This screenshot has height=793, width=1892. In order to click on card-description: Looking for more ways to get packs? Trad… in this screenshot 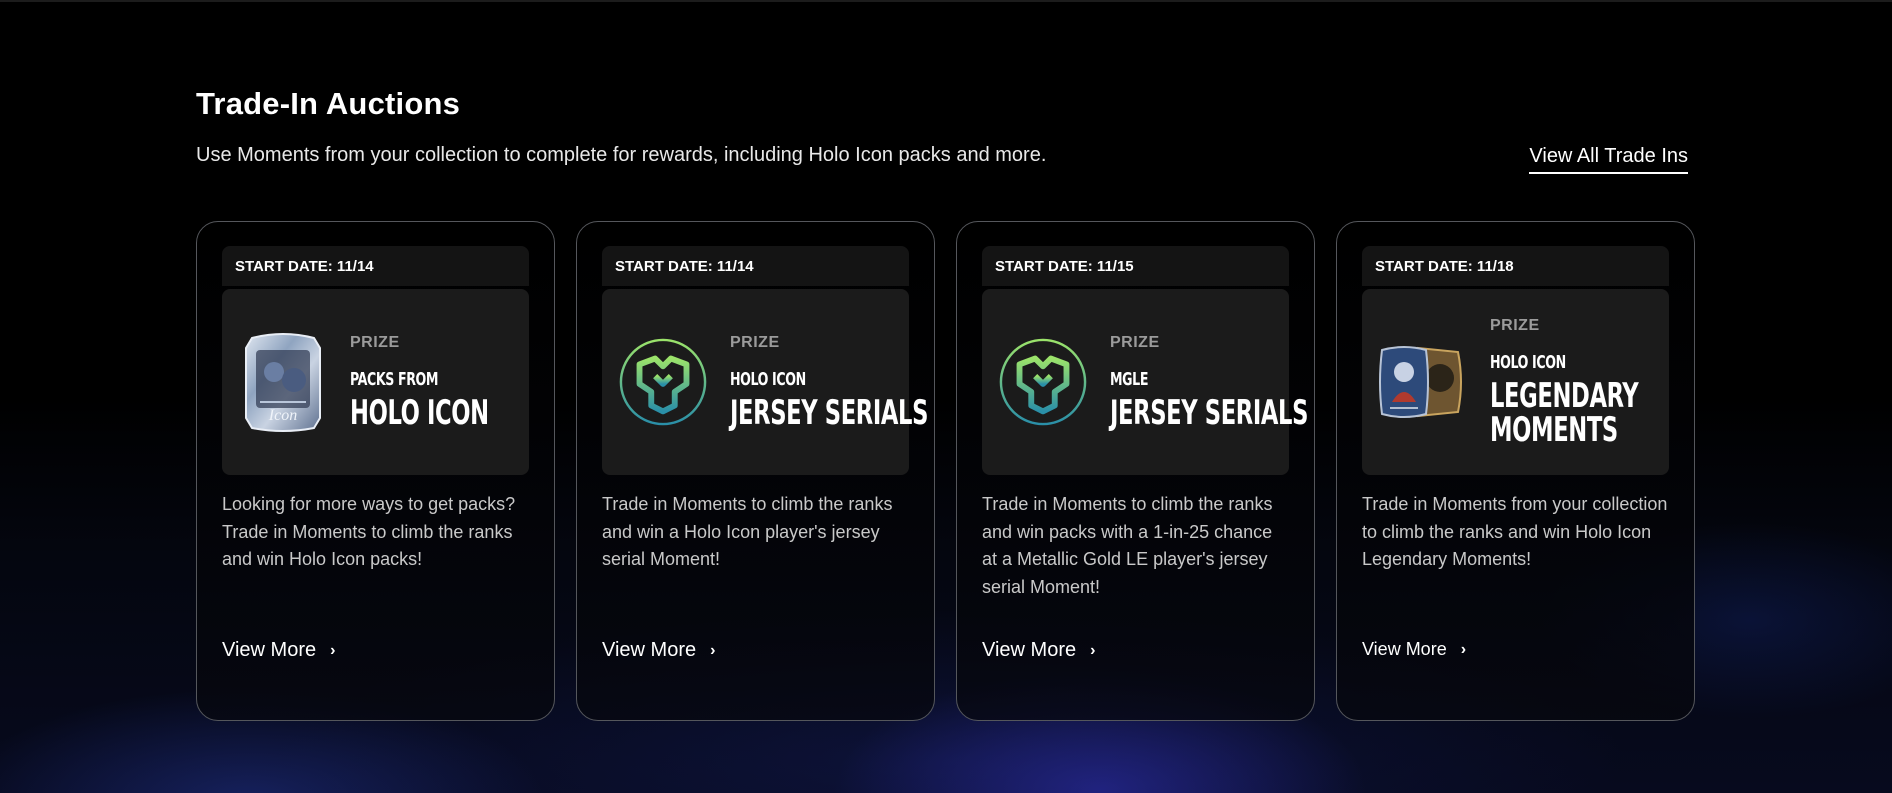, I will do `click(369, 531)`.